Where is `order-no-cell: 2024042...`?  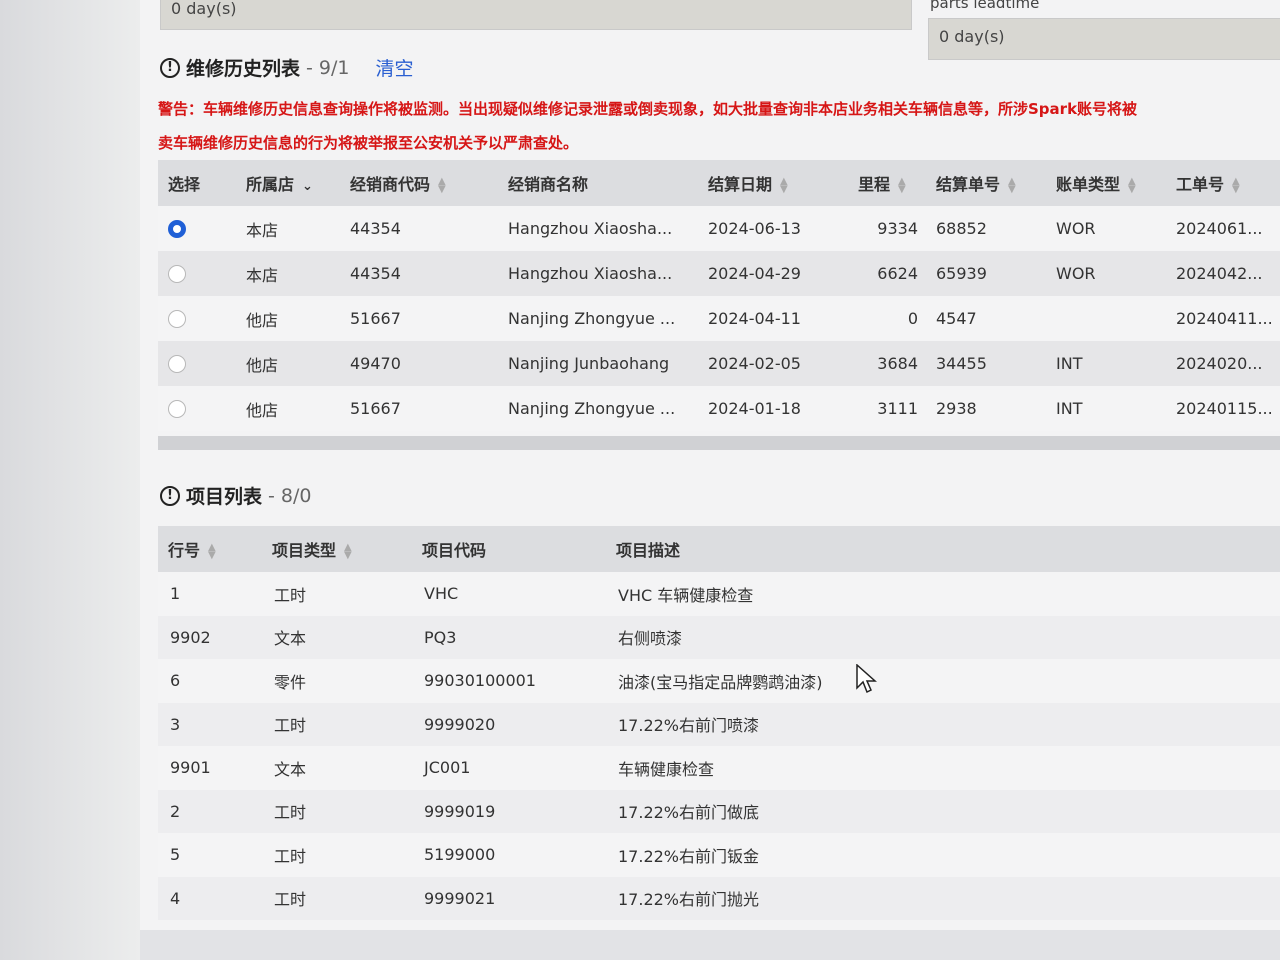
order-no-cell: 2024042... is located at coordinates (1223, 273).